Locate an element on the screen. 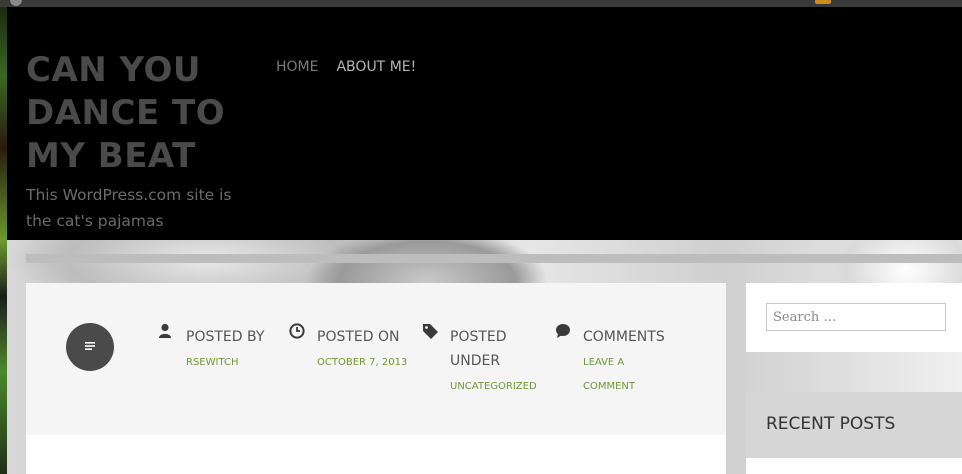 This screenshot has height=474, width=962. recent-posts-widget: RECENT POSTS is located at coordinates (854, 425).